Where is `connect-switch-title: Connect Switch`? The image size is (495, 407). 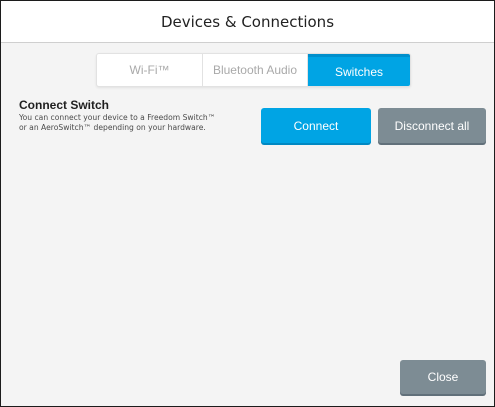 connect-switch-title: Connect Switch is located at coordinates (64, 105).